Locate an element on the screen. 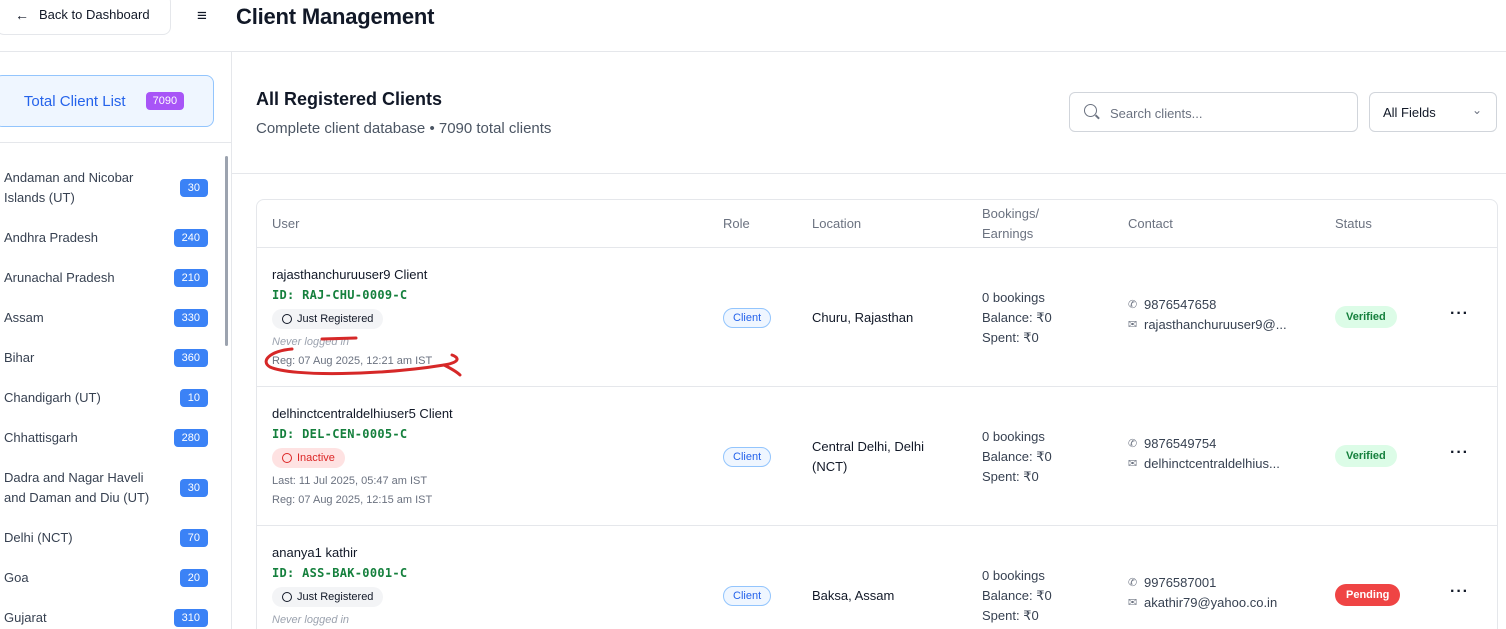  location-cell: Churu, Rajasthan is located at coordinates (863, 317).